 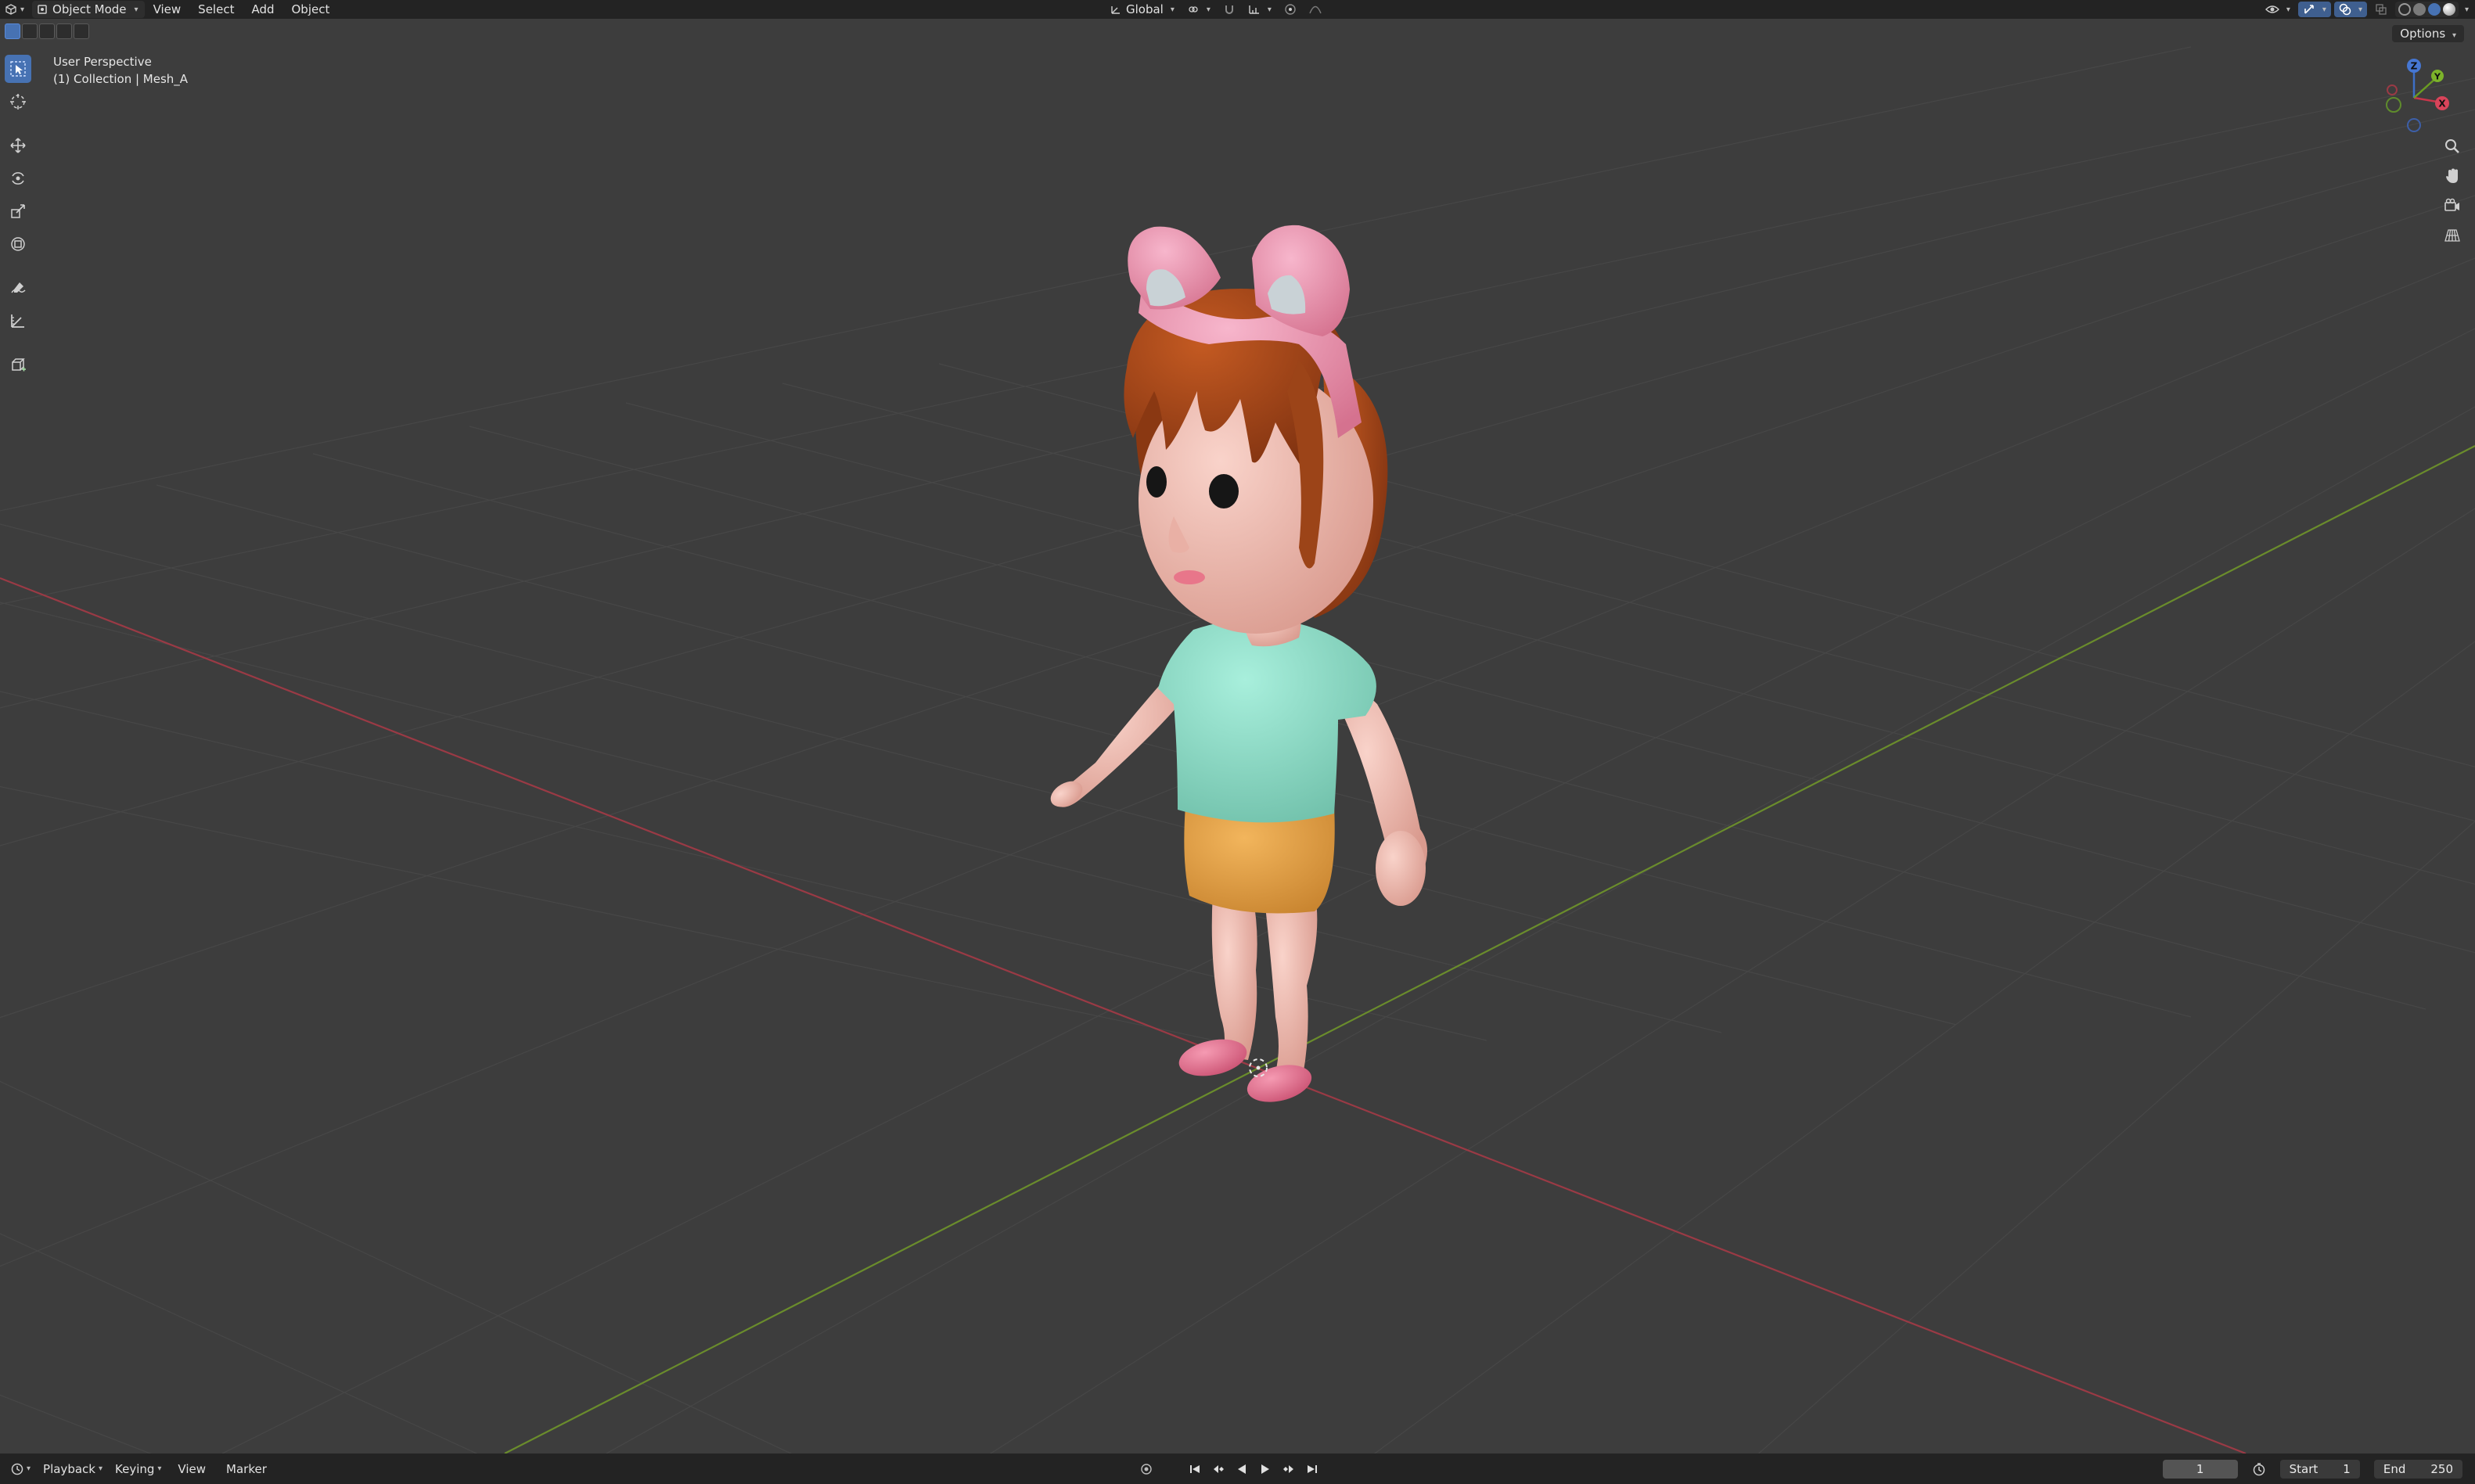 I want to click on jump-to-end-button, so click(x=1312, y=1469).